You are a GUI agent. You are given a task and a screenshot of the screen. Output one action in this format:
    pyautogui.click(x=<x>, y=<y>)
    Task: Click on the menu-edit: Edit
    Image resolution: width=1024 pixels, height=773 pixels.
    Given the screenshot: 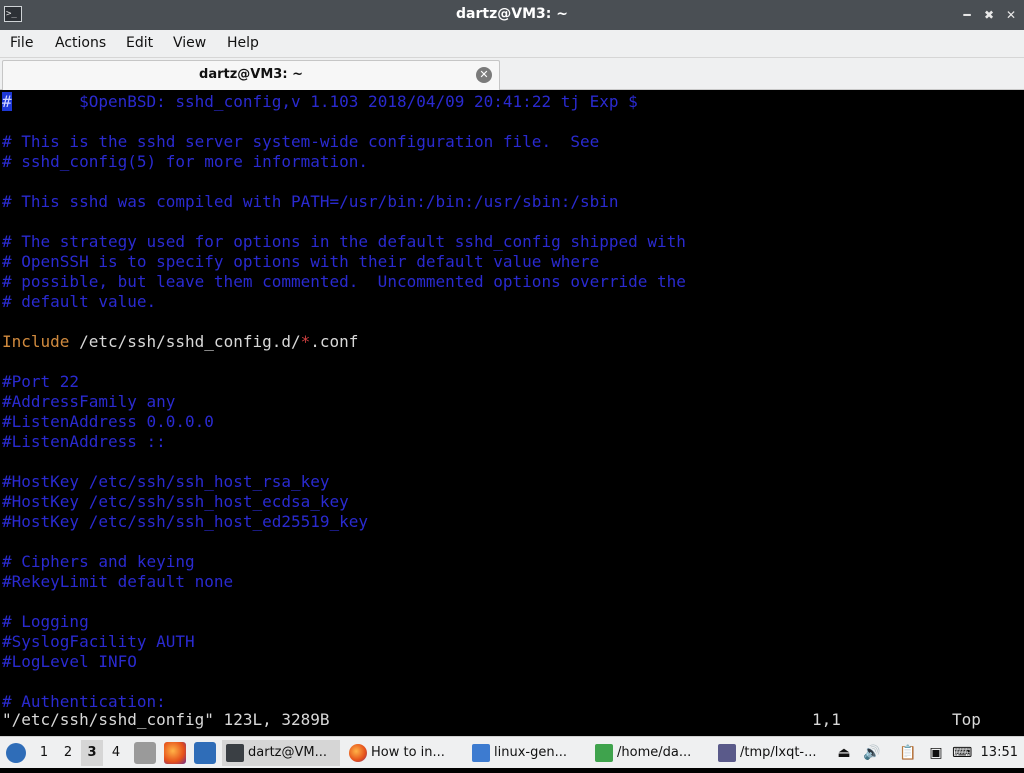 What is the action you would take?
    pyautogui.click(x=139, y=43)
    